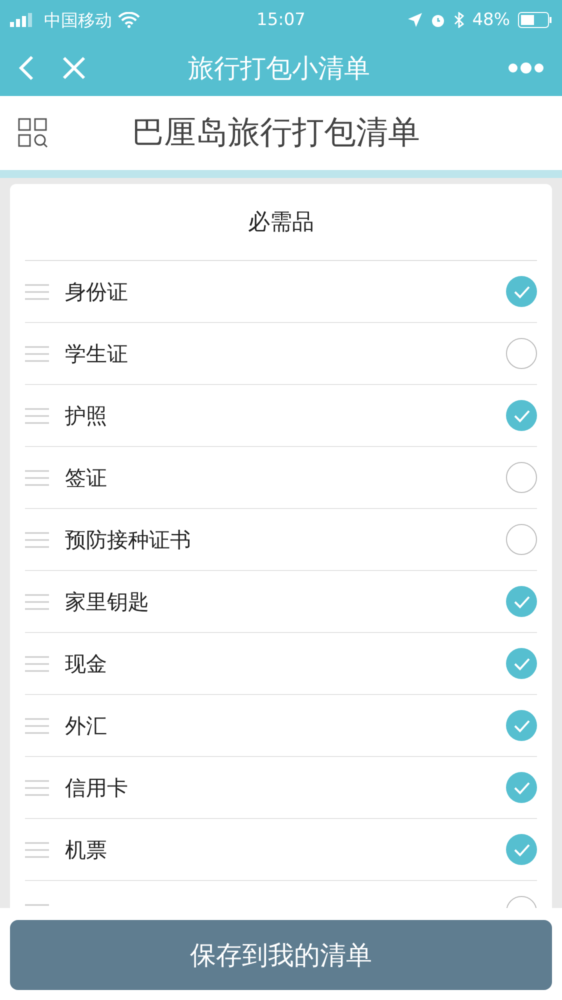  I want to click on nav-title: 旅行打包小清单, so click(279, 69).